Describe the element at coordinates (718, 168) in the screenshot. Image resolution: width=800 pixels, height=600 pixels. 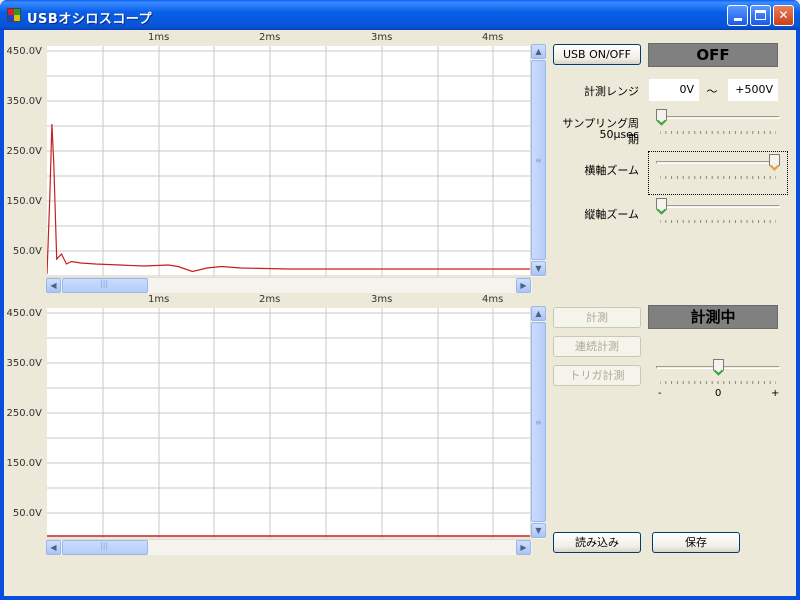
I see `hzoom-slider` at that location.